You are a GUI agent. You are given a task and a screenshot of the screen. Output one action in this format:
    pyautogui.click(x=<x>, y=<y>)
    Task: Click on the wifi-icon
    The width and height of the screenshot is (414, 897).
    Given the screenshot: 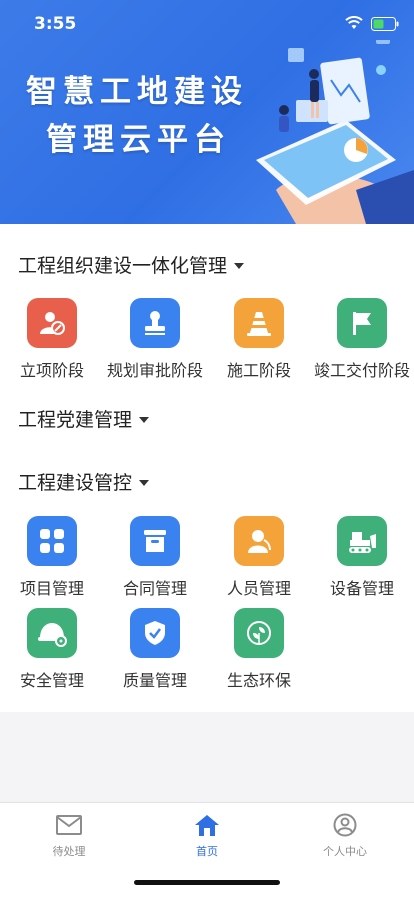 What is the action you would take?
    pyautogui.click(x=354, y=22)
    